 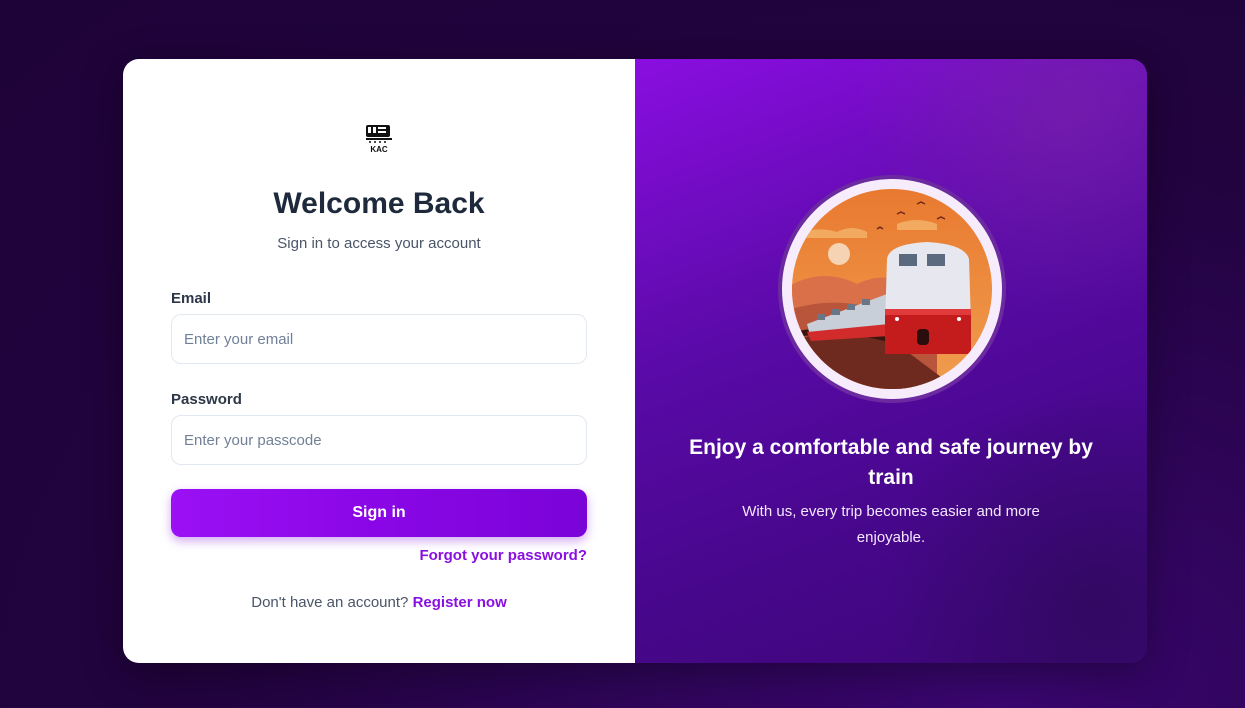 I want to click on password-field, so click(x=379, y=440).